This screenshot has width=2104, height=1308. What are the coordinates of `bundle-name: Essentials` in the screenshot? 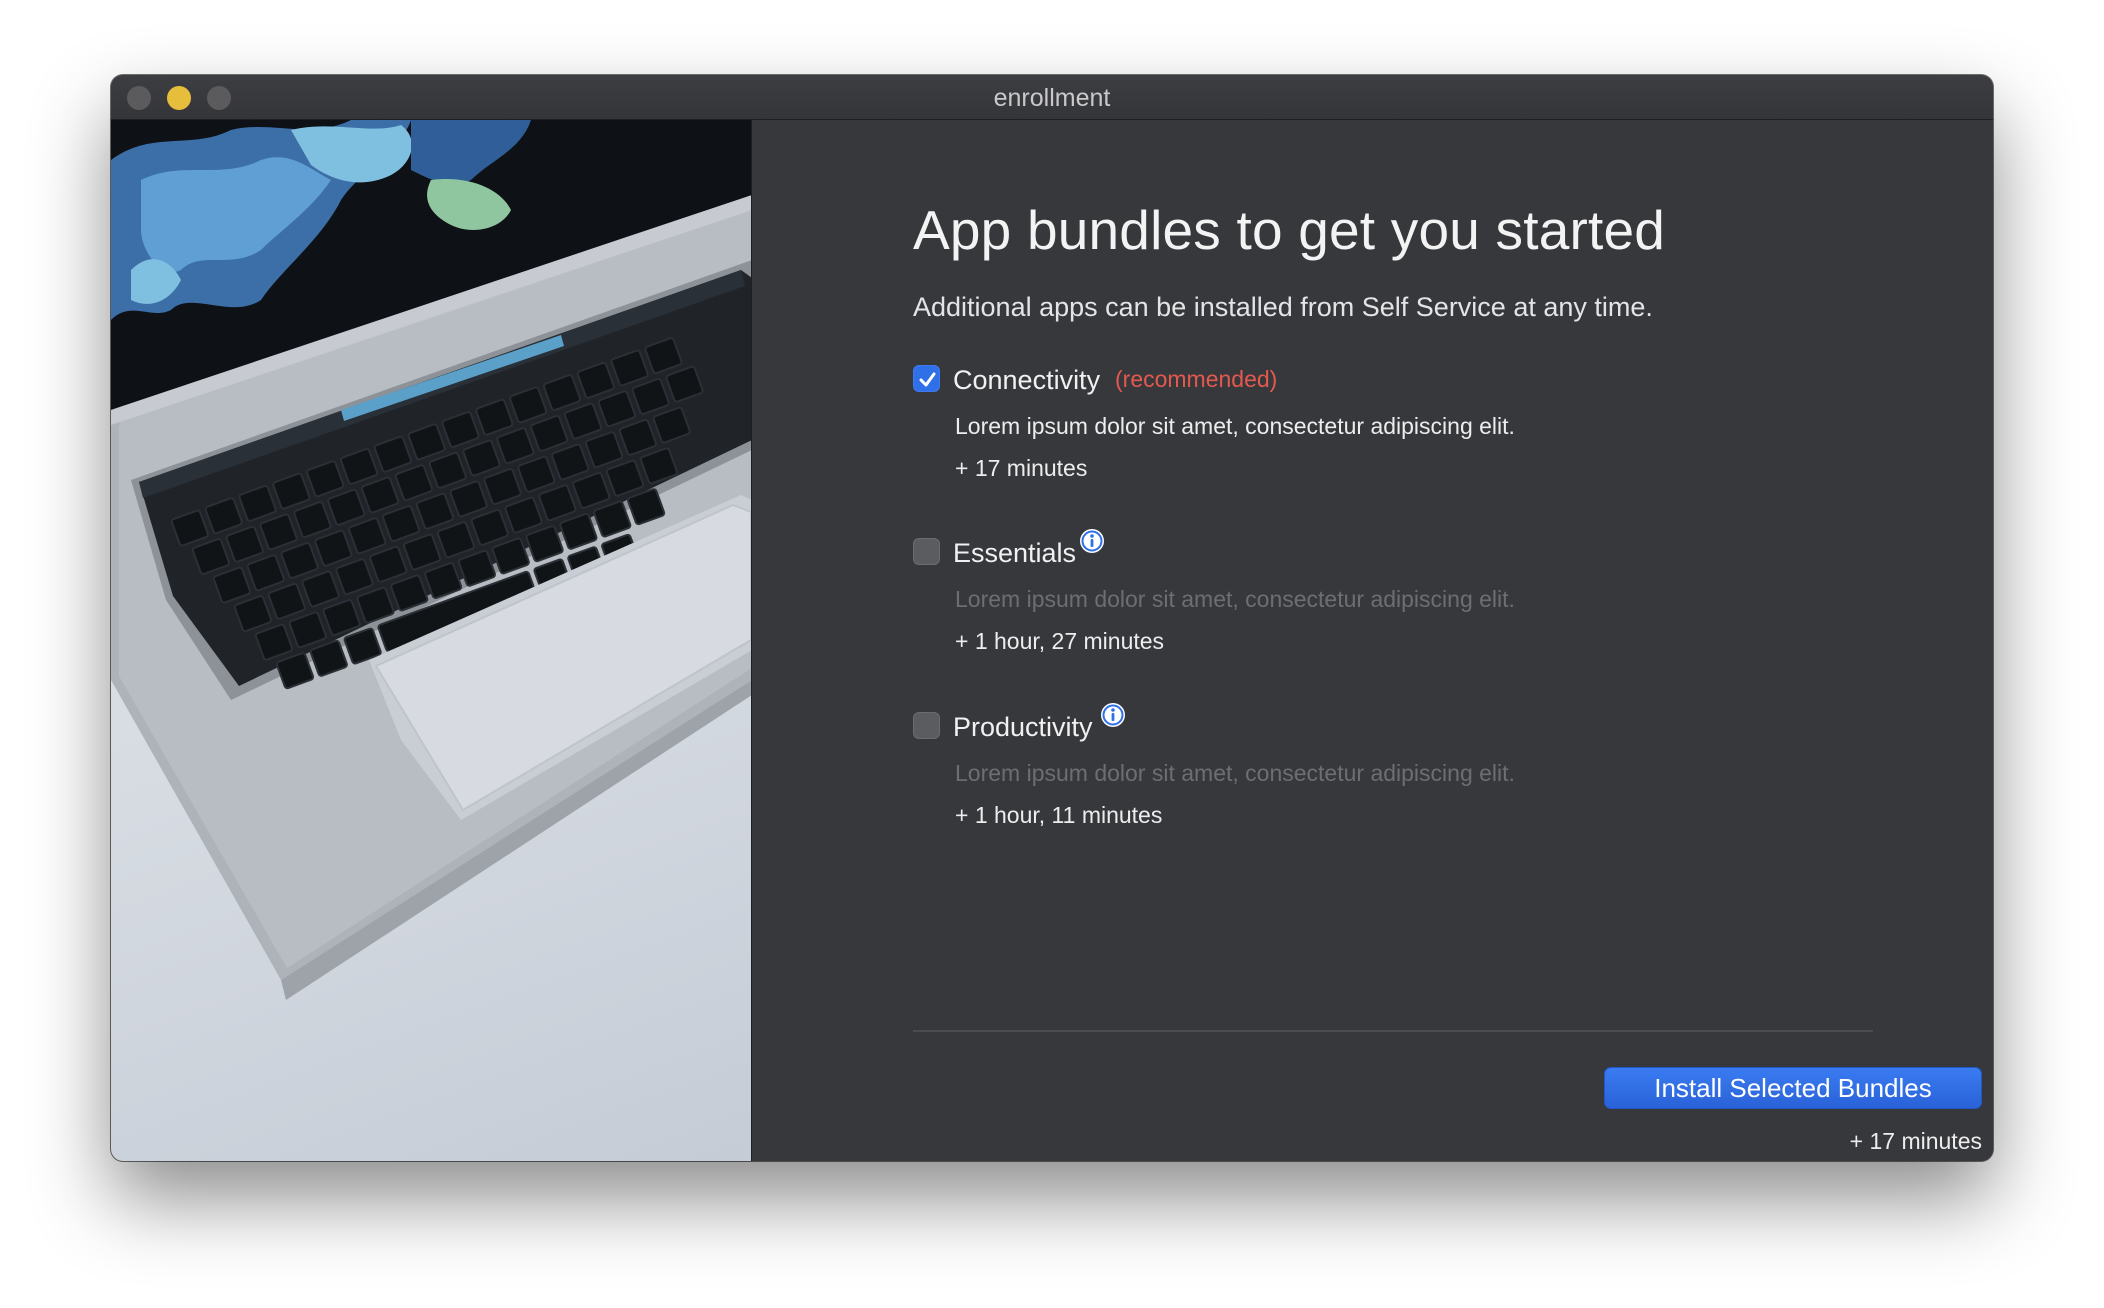 It's located at (1014, 553).